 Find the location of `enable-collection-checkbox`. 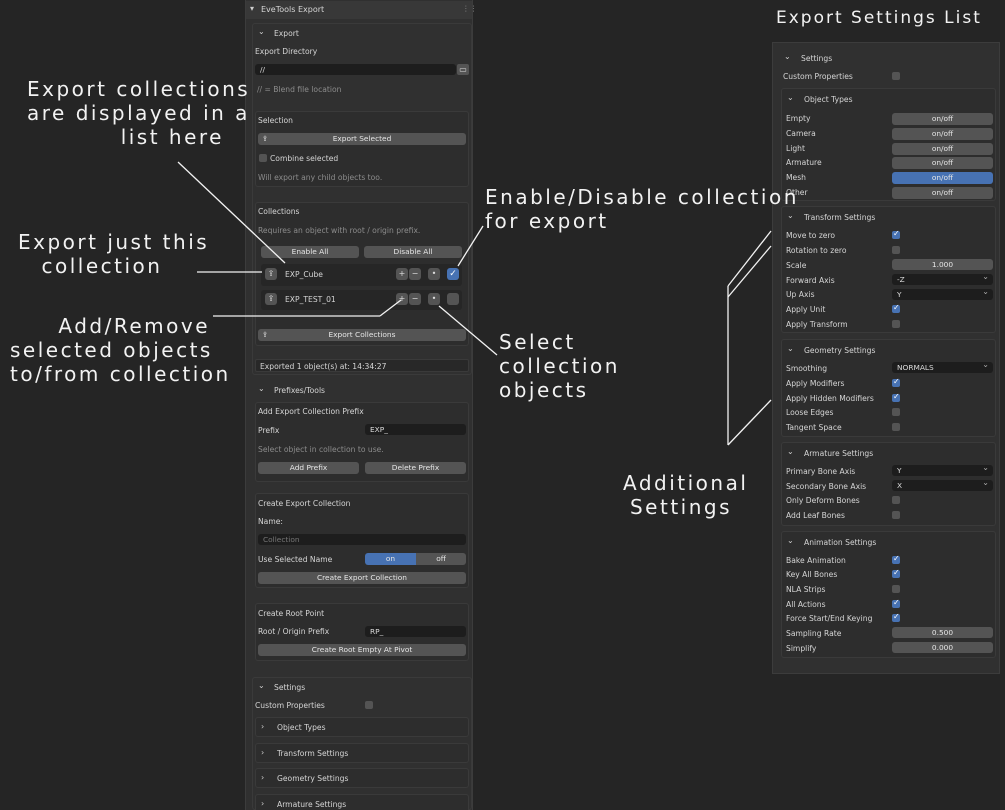

enable-collection-checkbox is located at coordinates (453, 299).